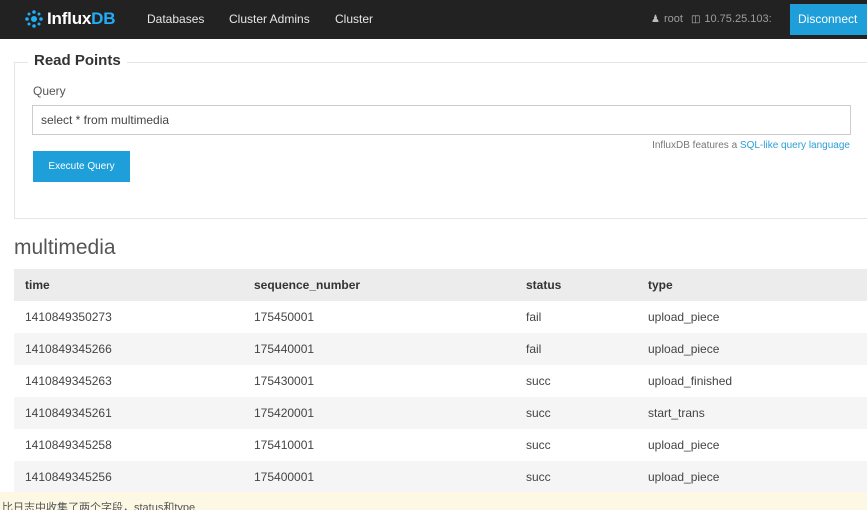 The height and width of the screenshot is (510, 867). Describe the element at coordinates (77, 60) in the screenshot. I see `read-points-legend: Read Points` at that location.